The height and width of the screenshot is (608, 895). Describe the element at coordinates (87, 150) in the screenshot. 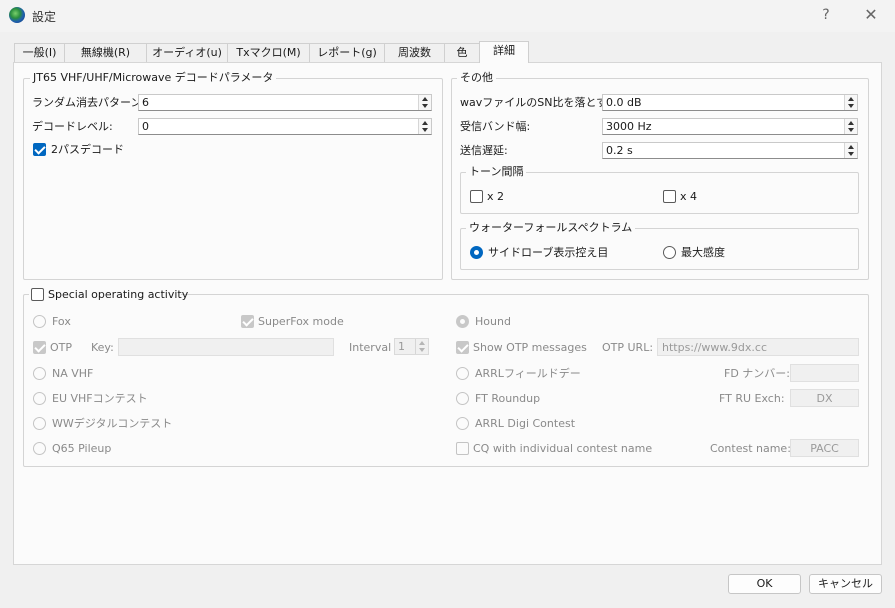

I see `two-pass-label: 2パスデコード` at that location.